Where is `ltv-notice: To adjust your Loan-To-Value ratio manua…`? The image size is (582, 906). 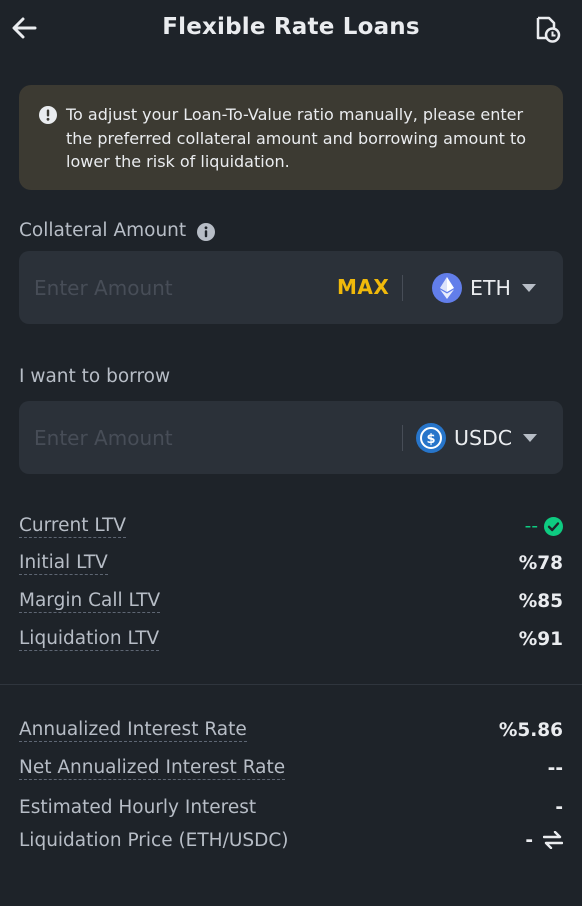 ltv-notice: To adjust your Loan-To-Value ratio manua… is located at coordinates (291, 137).